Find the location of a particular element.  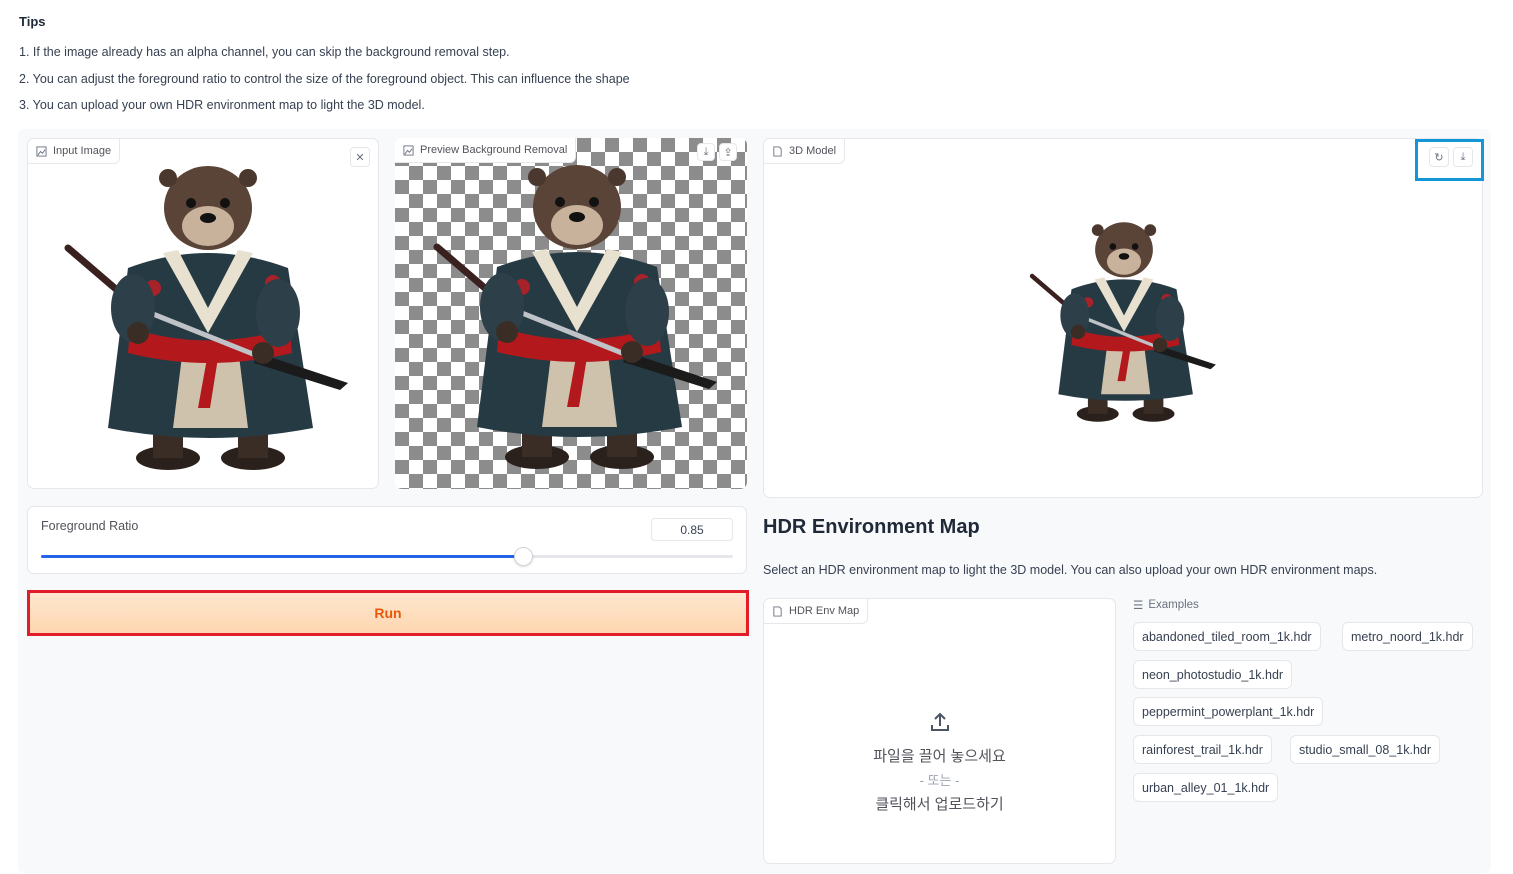

slider-track is located at coordinates (387, 556).